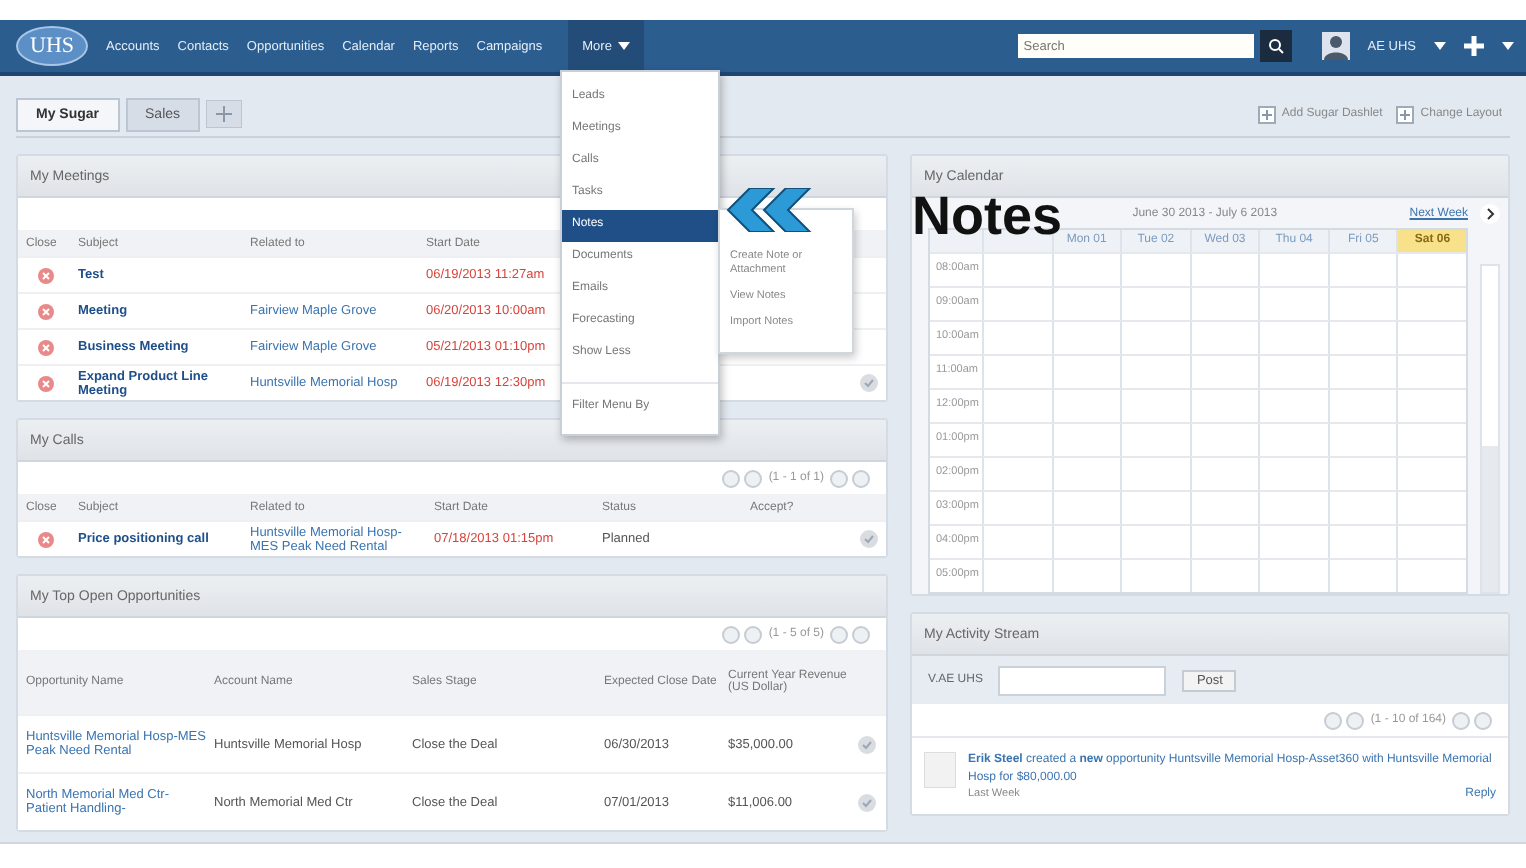 This screenshot has width=1526, height=868. I want to click on add-tab-icon, so click(224, 114).